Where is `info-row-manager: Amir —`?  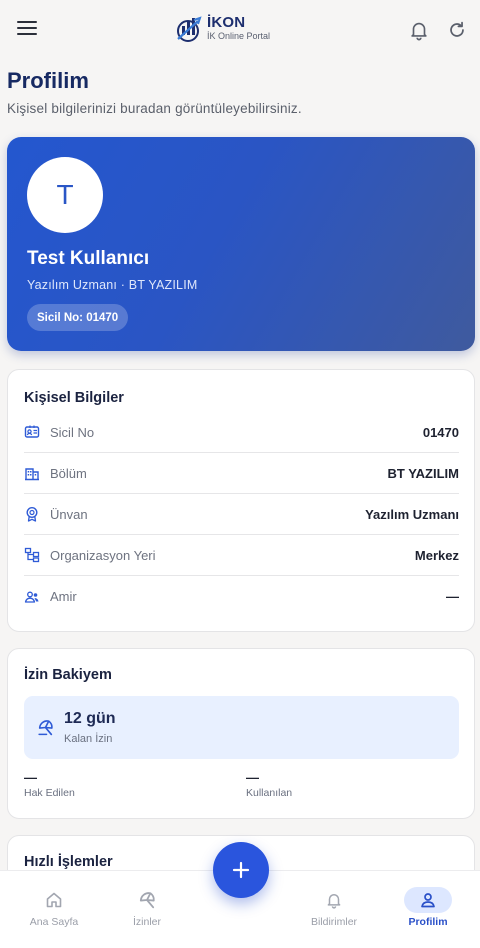
info-row-manager: Amir — is located at coordinates (241, 596).